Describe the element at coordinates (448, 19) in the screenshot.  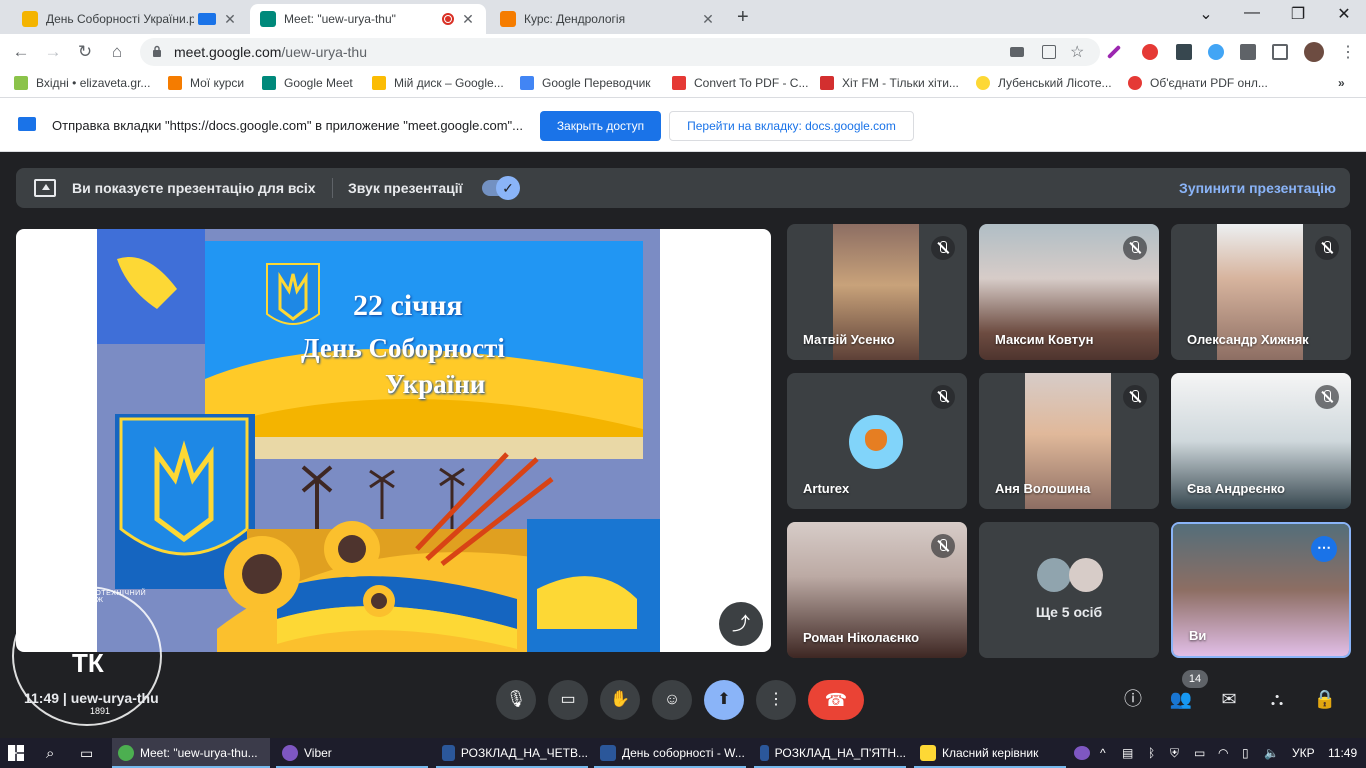
I see `recording-icon` at that location.